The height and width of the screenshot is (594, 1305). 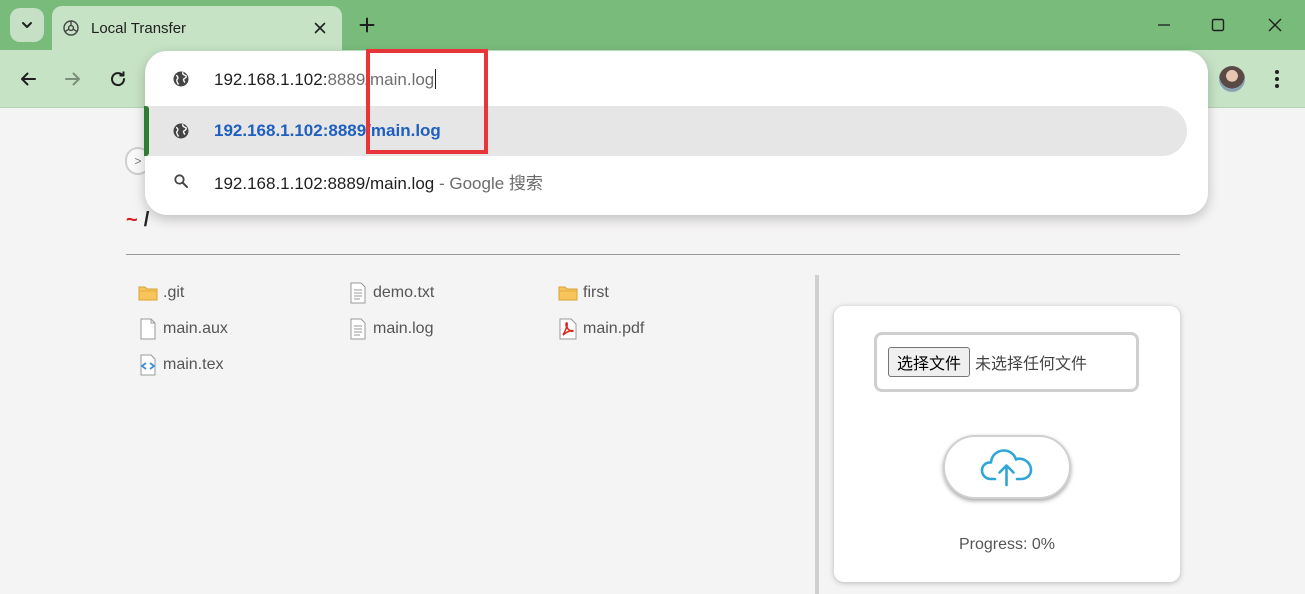 I want to click on file-item: .git, so click(x=160, y=293).